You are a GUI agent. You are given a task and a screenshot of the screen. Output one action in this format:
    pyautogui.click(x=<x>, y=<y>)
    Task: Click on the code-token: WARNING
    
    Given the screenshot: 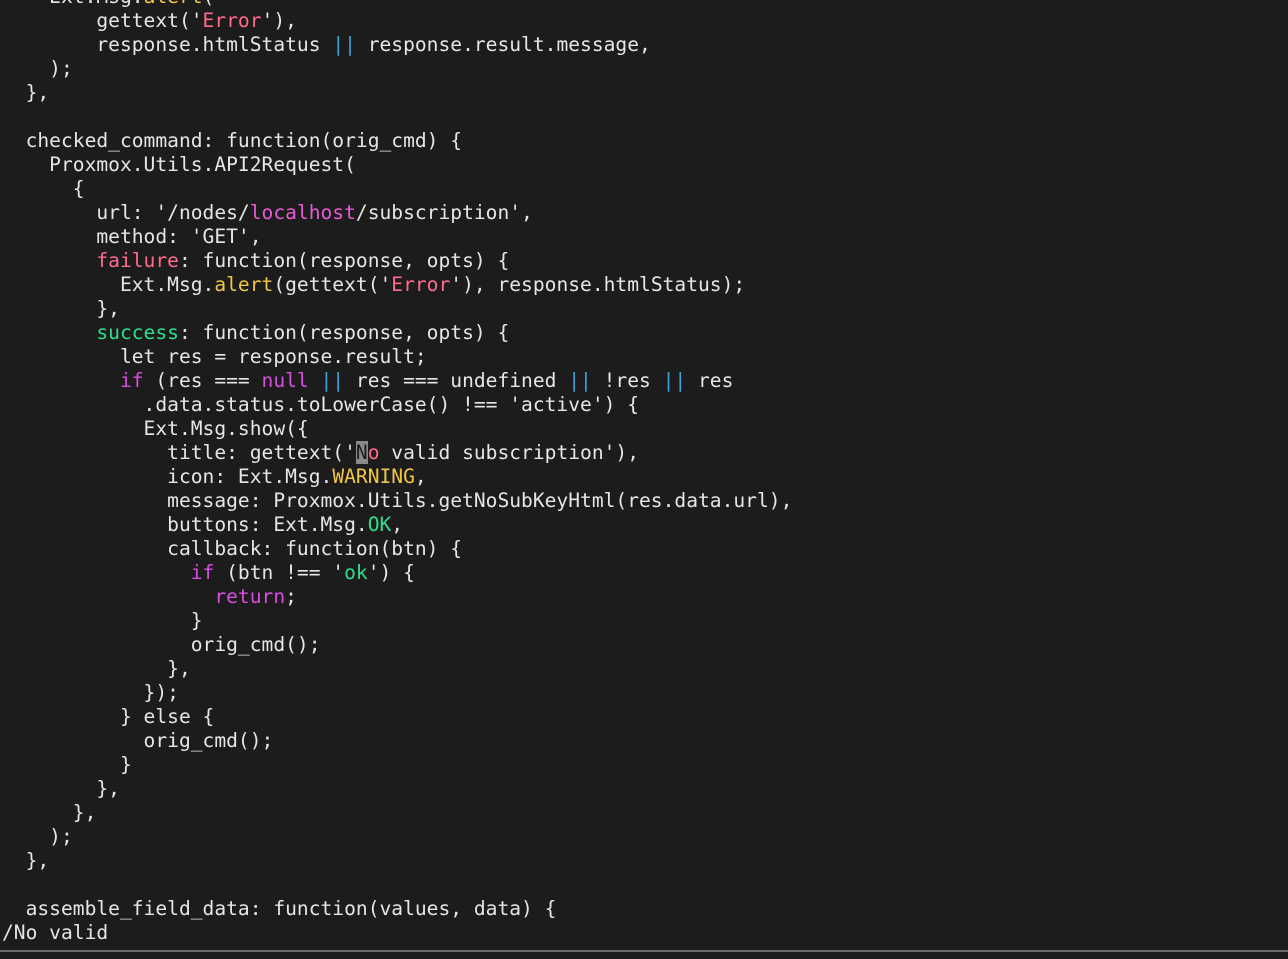 What is the action you would take?
    pyautogui.click(x=373, y=476)
    